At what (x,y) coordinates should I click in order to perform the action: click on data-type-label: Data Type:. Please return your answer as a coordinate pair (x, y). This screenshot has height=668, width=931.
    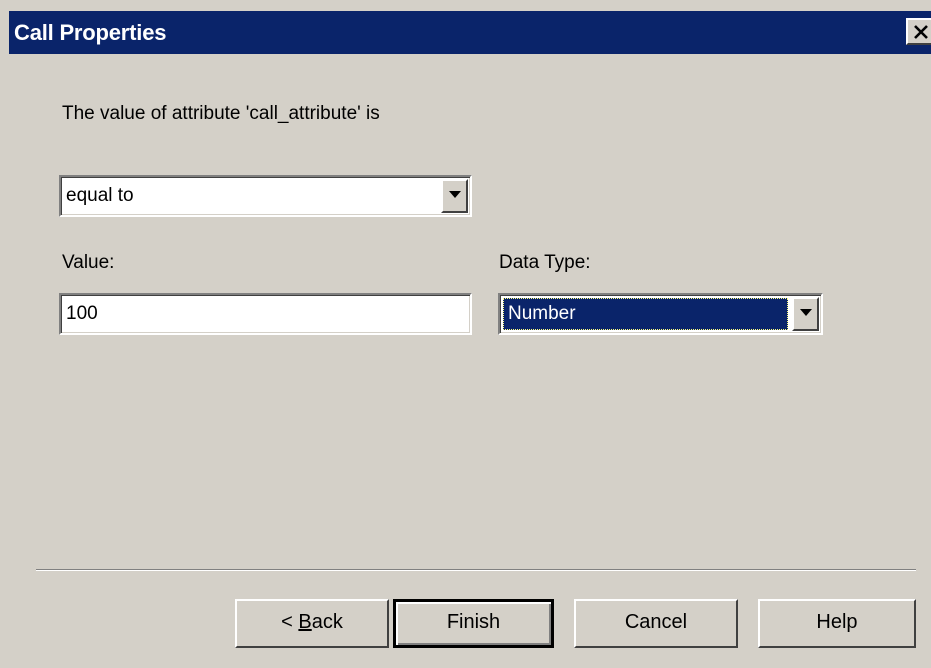
    Looking at the image, I should click on (545, 262).